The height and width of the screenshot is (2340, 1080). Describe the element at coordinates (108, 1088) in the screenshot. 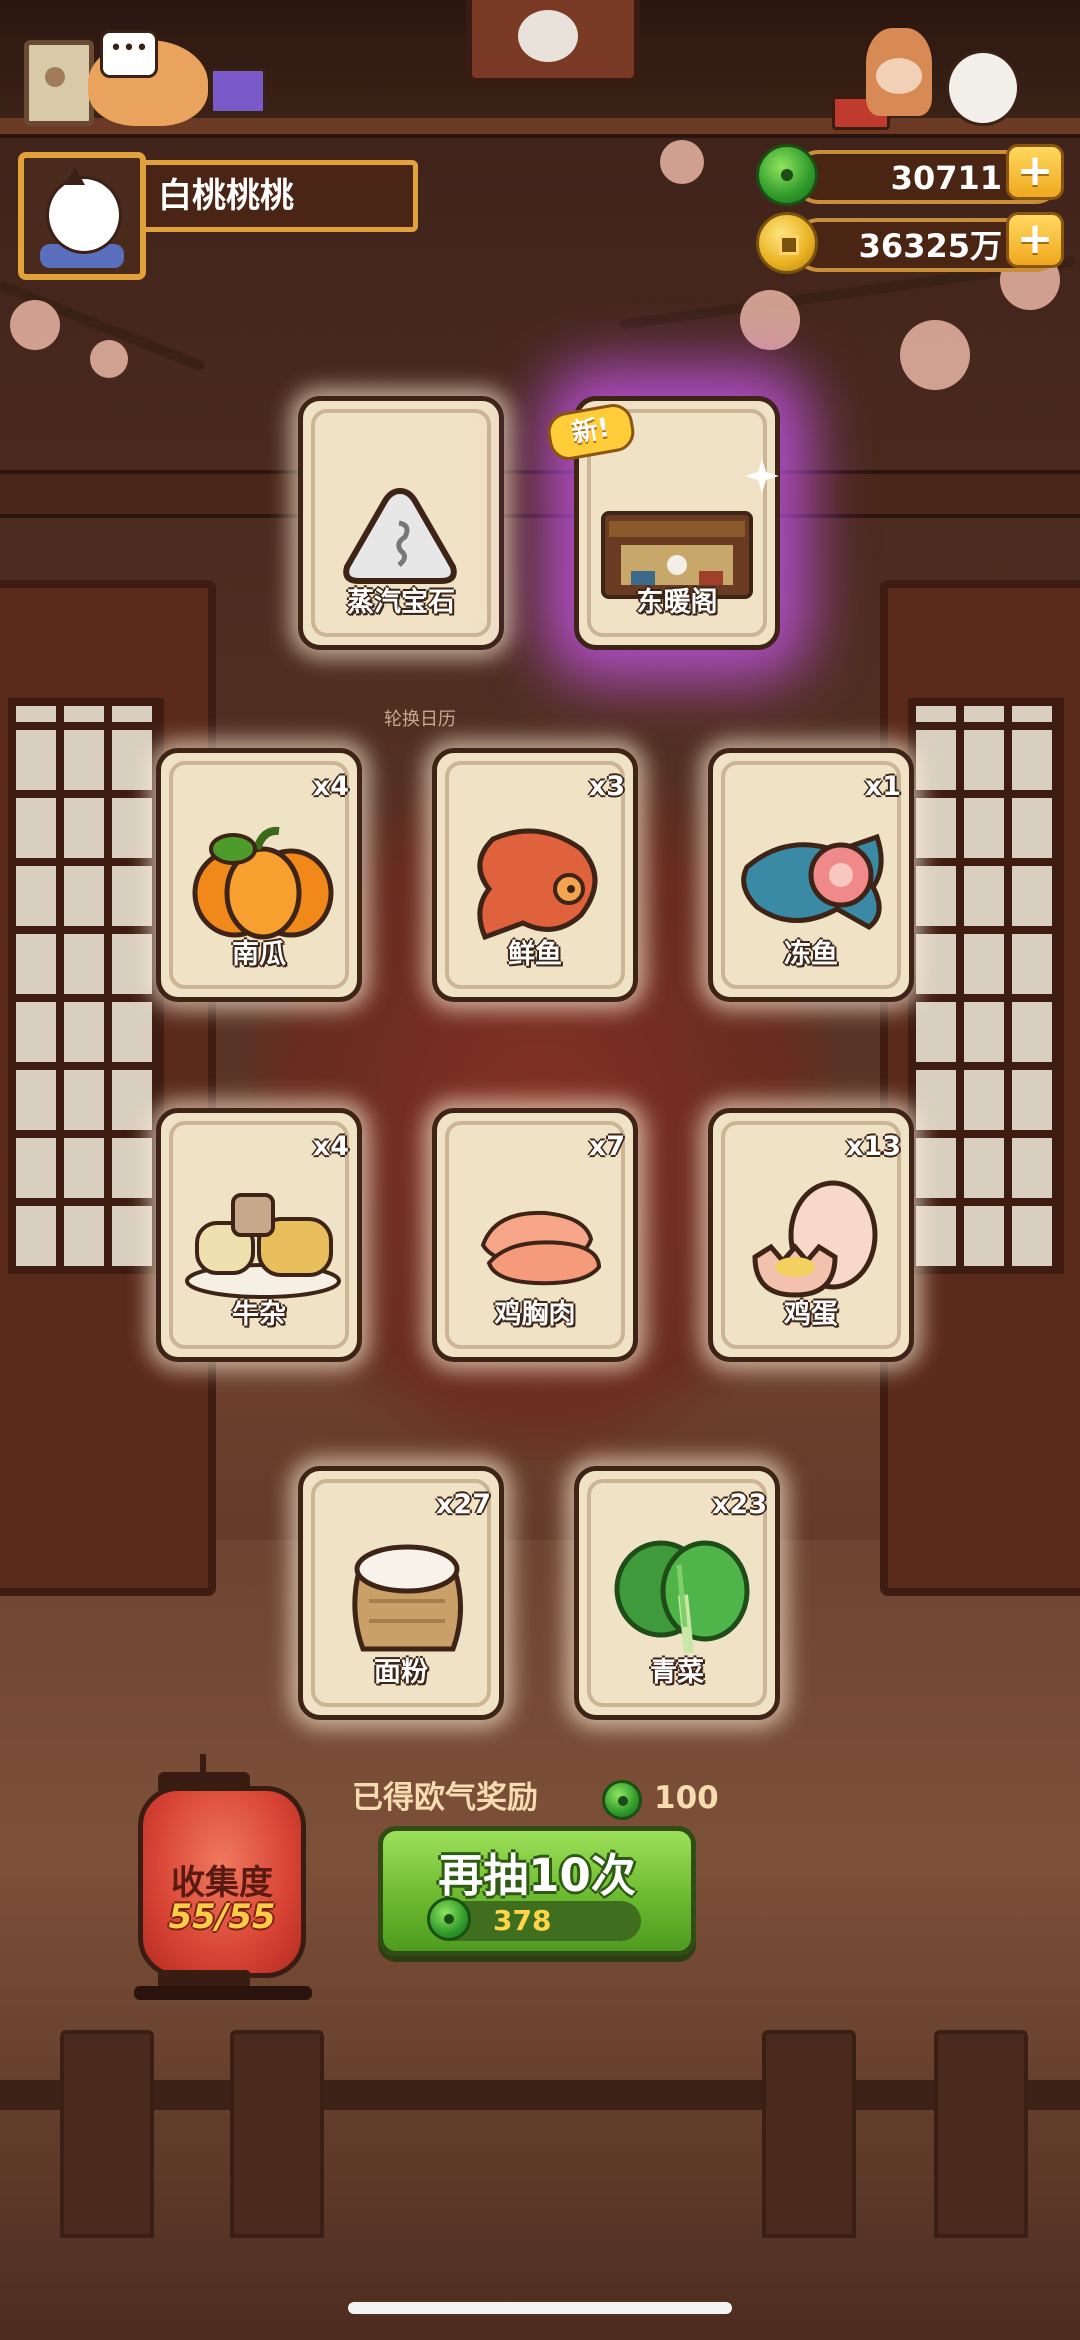

I see `left-lattice-door` at that location.